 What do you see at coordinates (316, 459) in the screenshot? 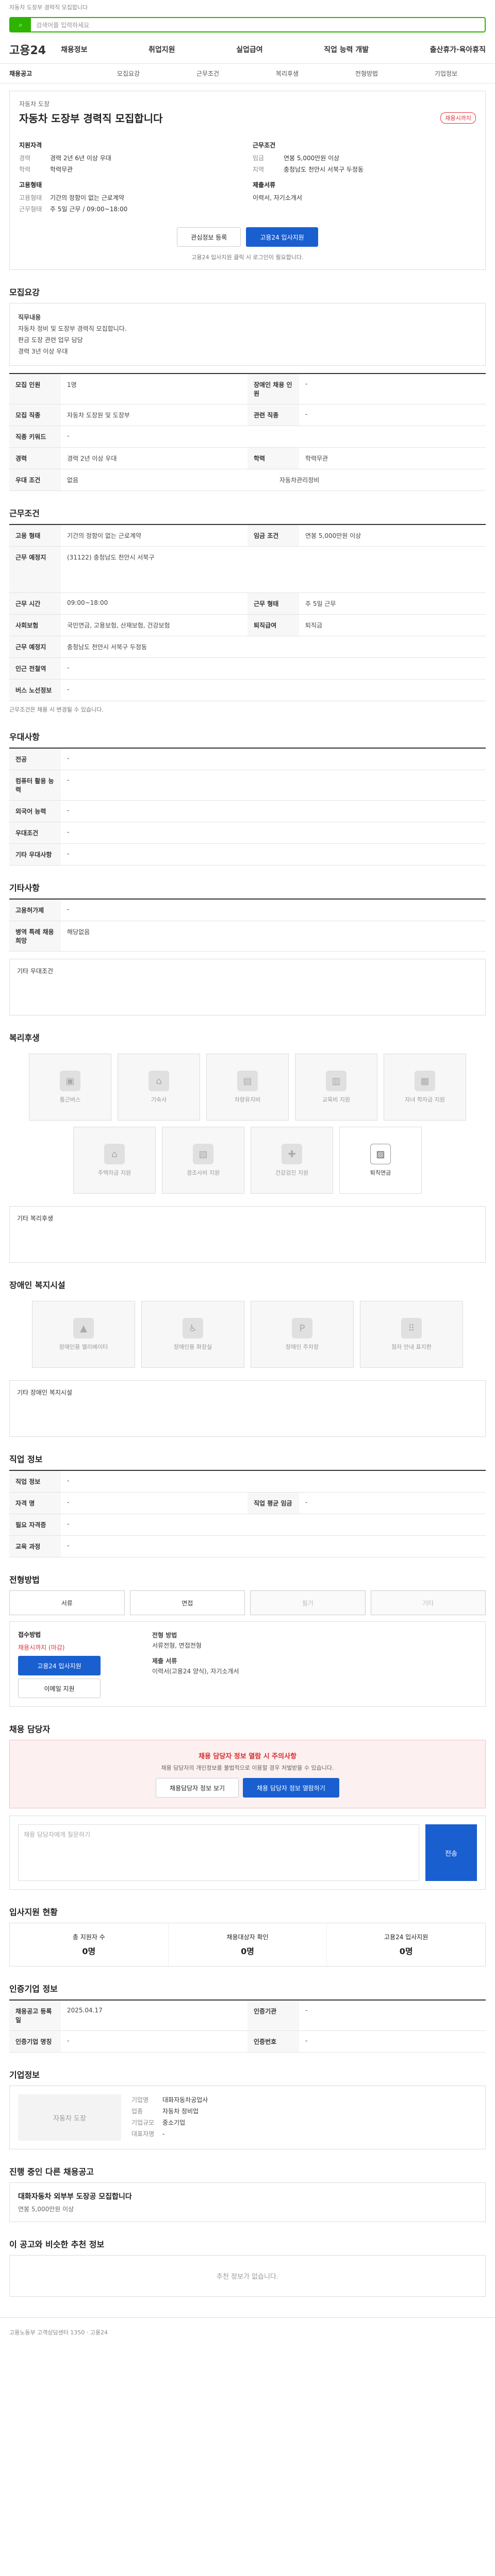
I see `cell: 학력무관` at bounding box center [316, 459].